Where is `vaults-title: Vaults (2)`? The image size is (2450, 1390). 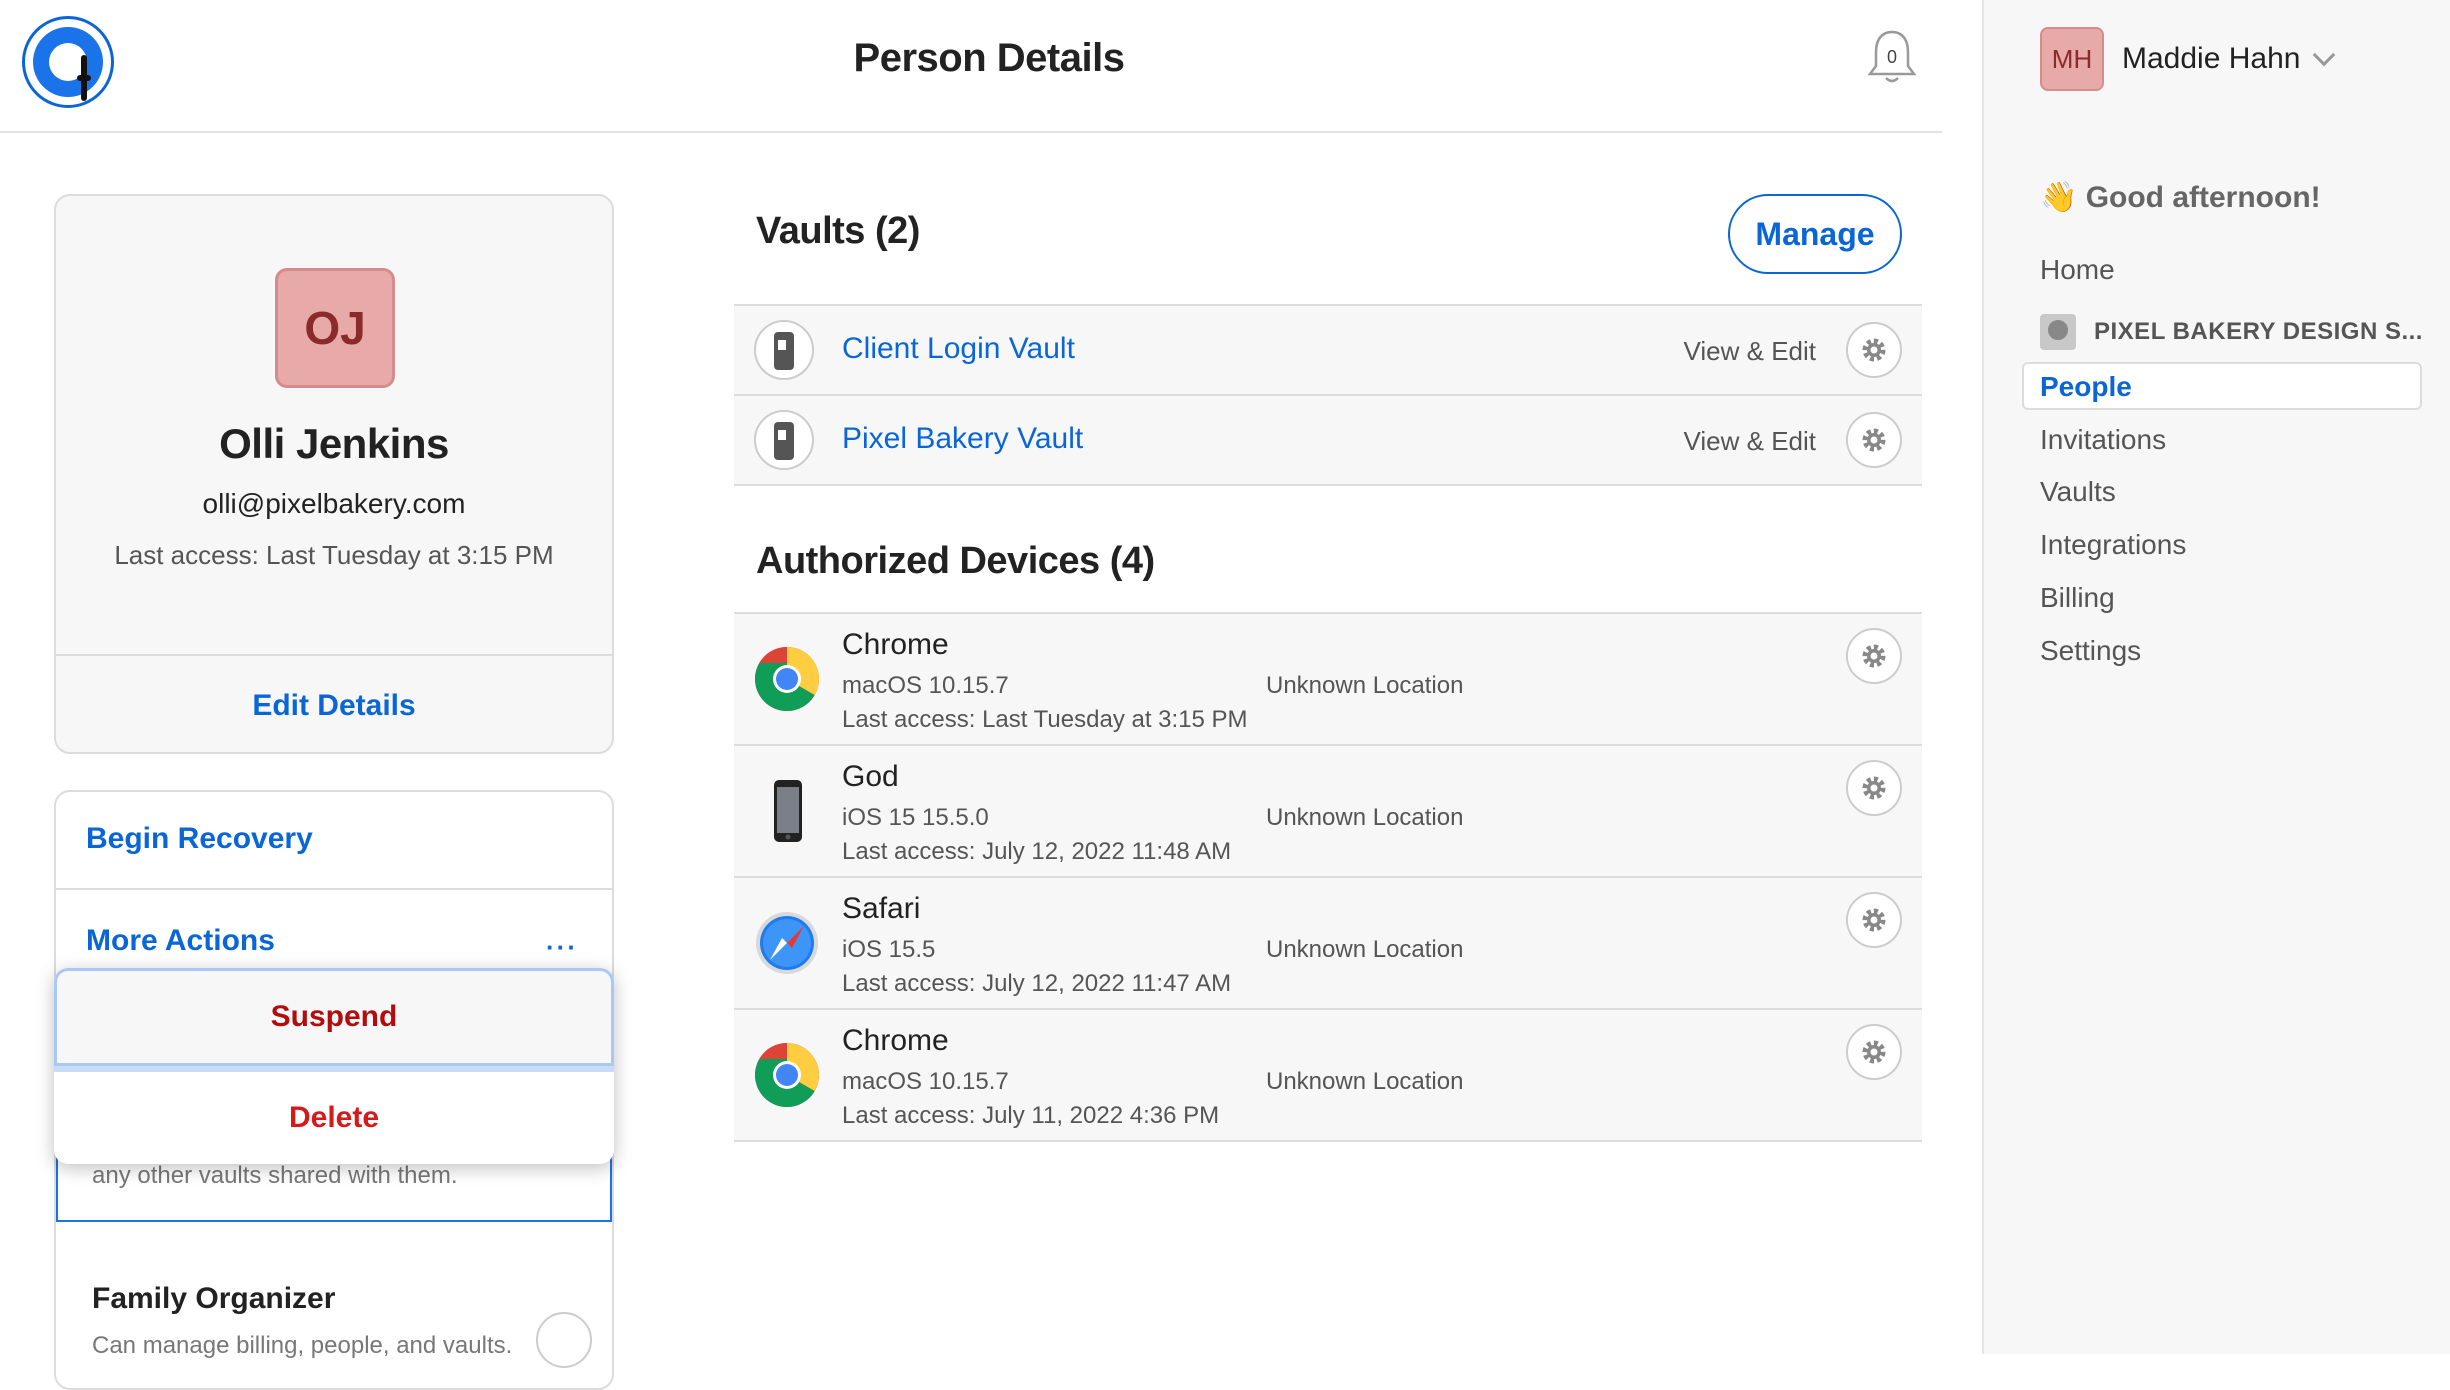
vaults-title: Vaults (2) is located at coordinates (838, 231).